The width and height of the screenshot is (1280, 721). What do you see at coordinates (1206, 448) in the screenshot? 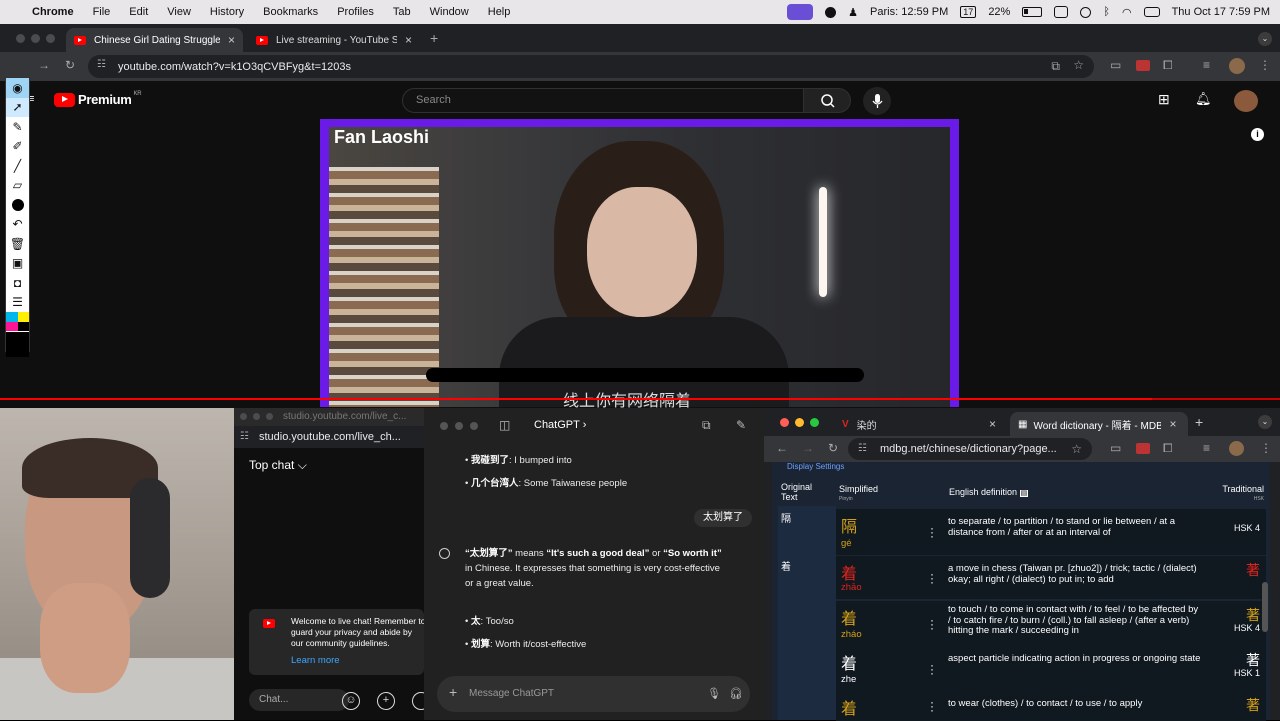
I see `media-icon: ≡` at bounding box center [1206, 448].